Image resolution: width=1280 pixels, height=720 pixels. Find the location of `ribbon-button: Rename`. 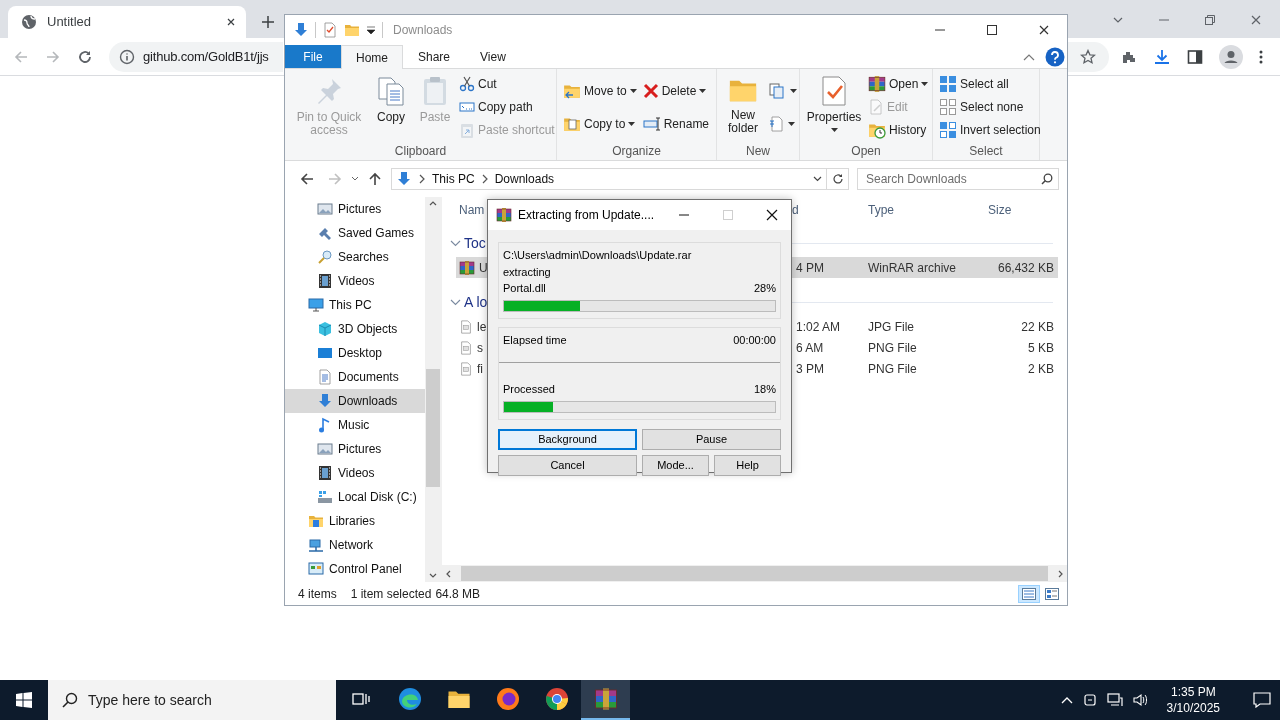

ribbon-button: Rename is located at coordinates (676, 124).